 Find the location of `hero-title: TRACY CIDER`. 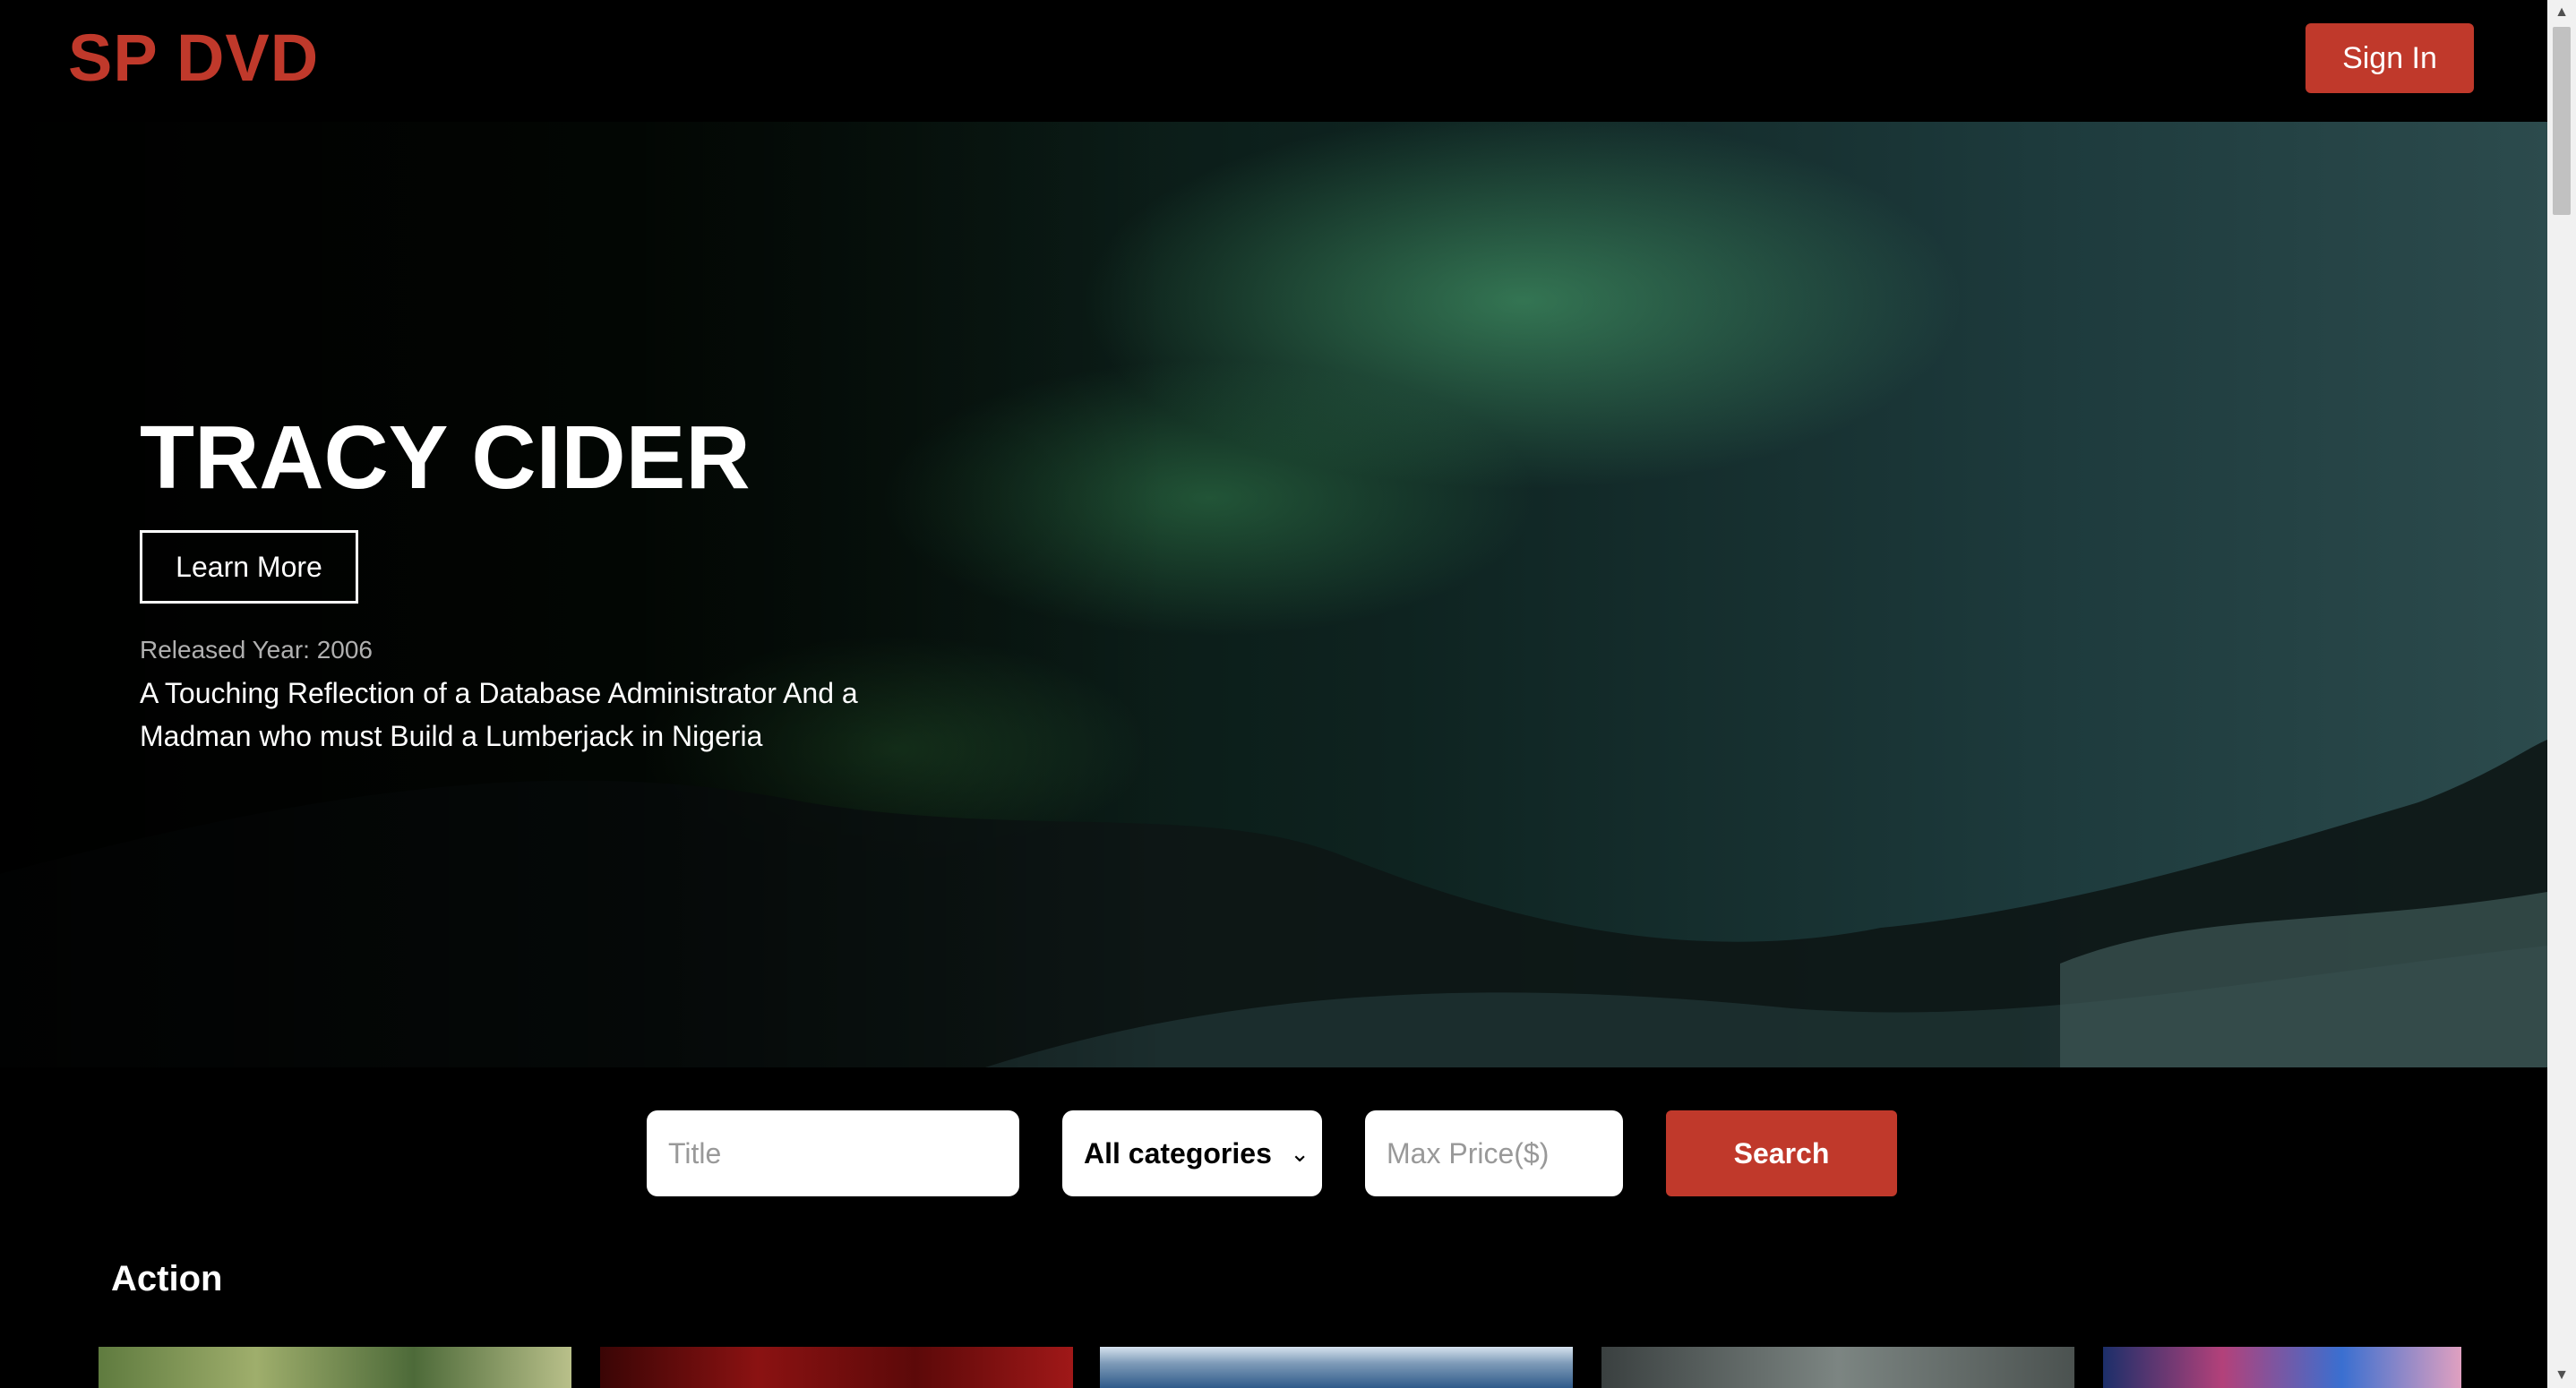

hero-title: TRACY CIDER is located at coordinates (445, 457).